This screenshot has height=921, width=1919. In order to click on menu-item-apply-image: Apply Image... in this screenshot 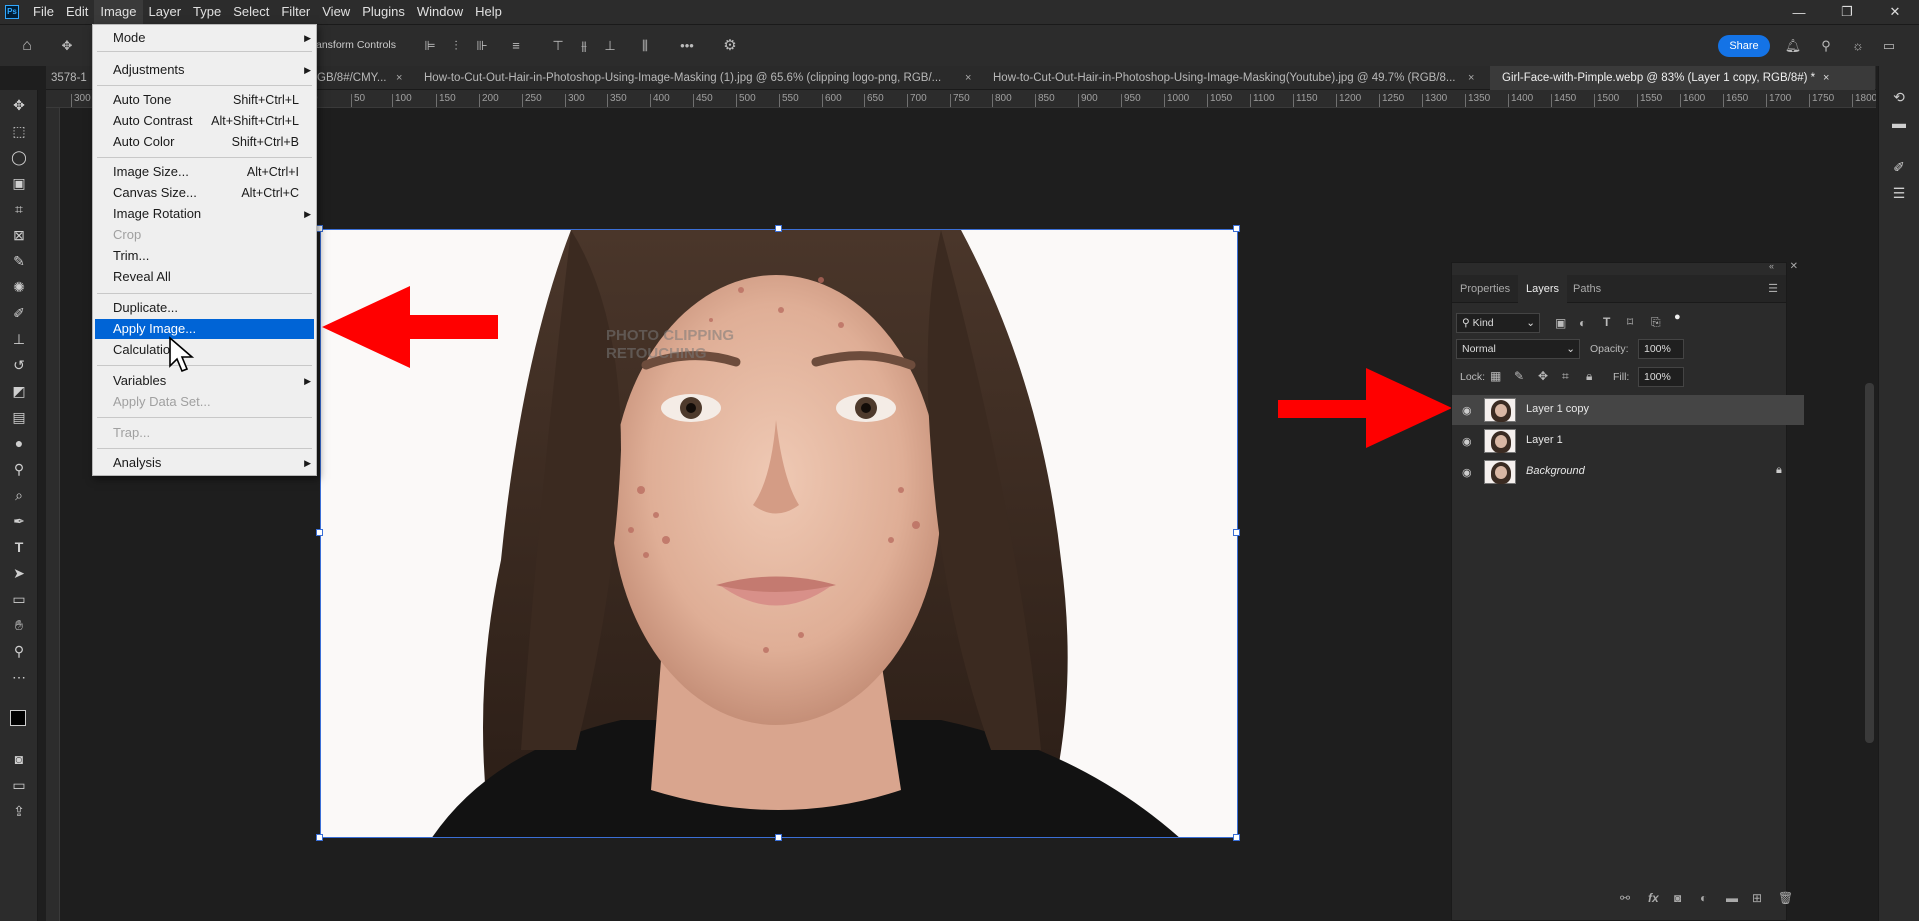, I will do `click(204, 329)`.